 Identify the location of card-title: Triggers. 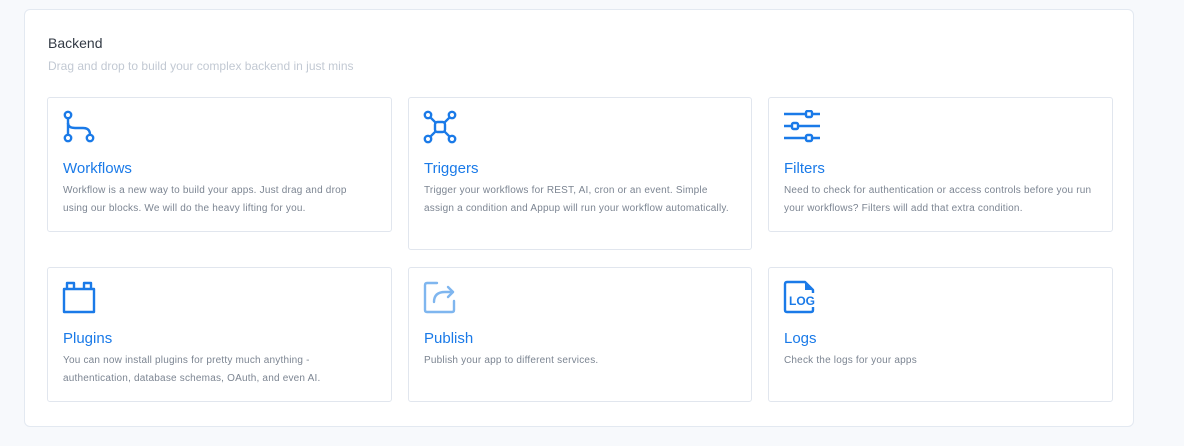
(451, 168).